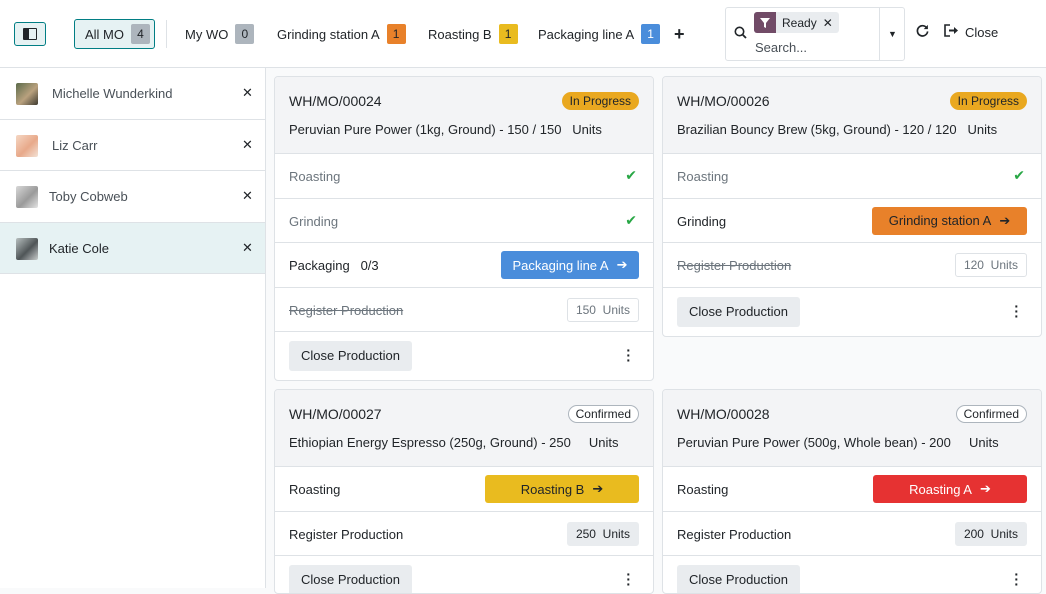 This screenshot has height=594, width=1046. Describe the element at coordinates (831, 23) in the screenshot. I see `remove-facet-icon: ✕` at that location.